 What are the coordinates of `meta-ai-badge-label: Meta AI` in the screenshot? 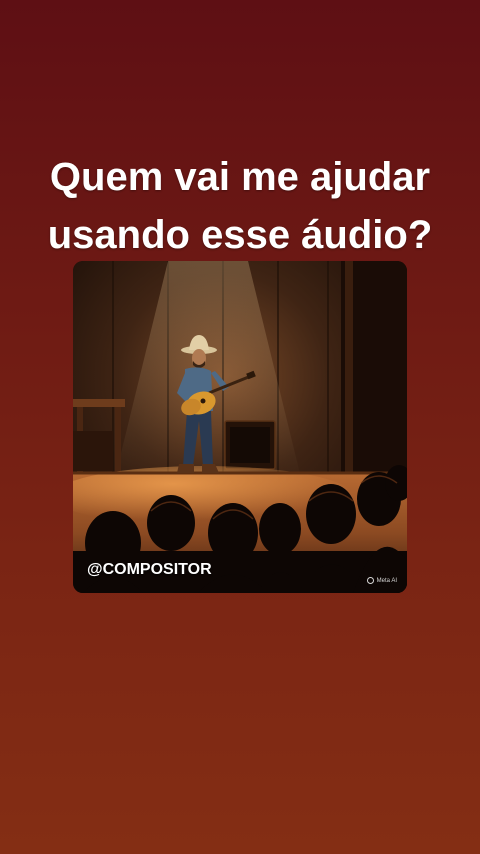 It's located at (386, 580).